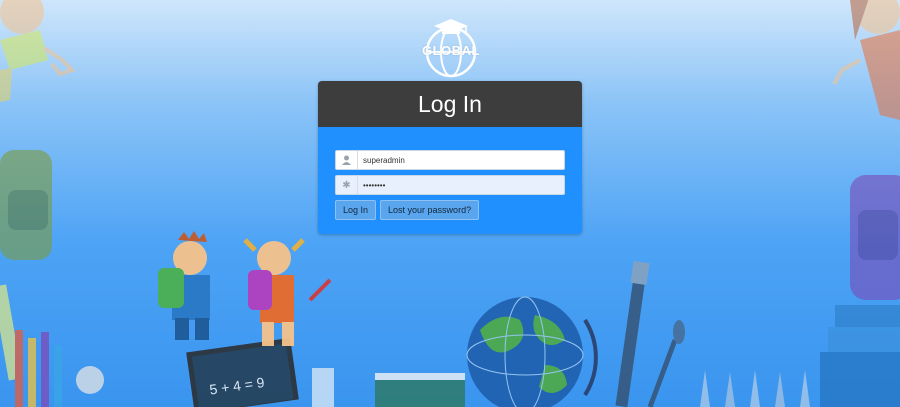 This screenshot has height=407, width=900. I want to click on login-panel: Log In ✱ Log In Lost your password?, so click(450, 157).